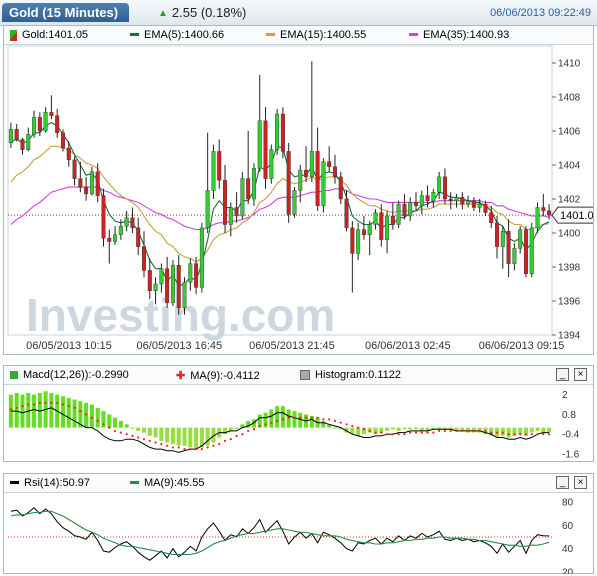 This screenshot has width=597, height=576. Describe the element at coordinates (298, 533) in the screenshot. I see `rsi-chart: 80 60 40 20` at that location.